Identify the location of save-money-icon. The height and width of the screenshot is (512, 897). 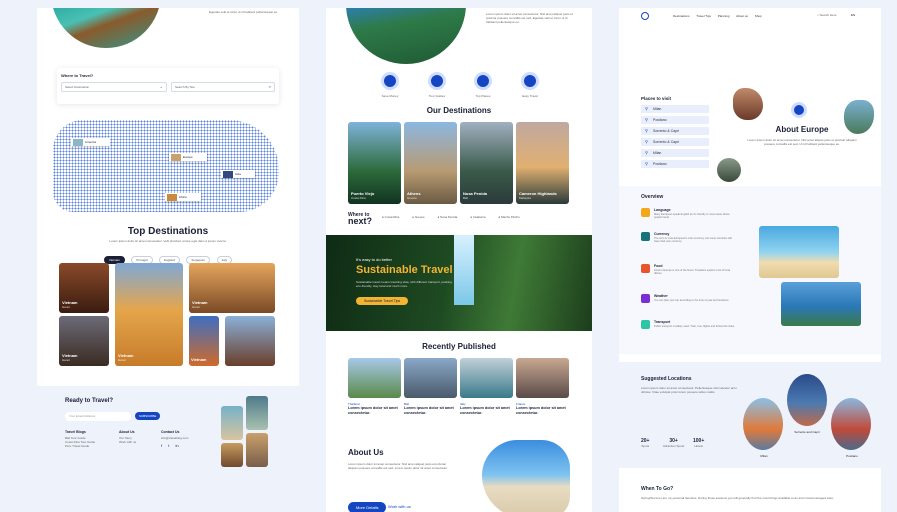
(390, 81).